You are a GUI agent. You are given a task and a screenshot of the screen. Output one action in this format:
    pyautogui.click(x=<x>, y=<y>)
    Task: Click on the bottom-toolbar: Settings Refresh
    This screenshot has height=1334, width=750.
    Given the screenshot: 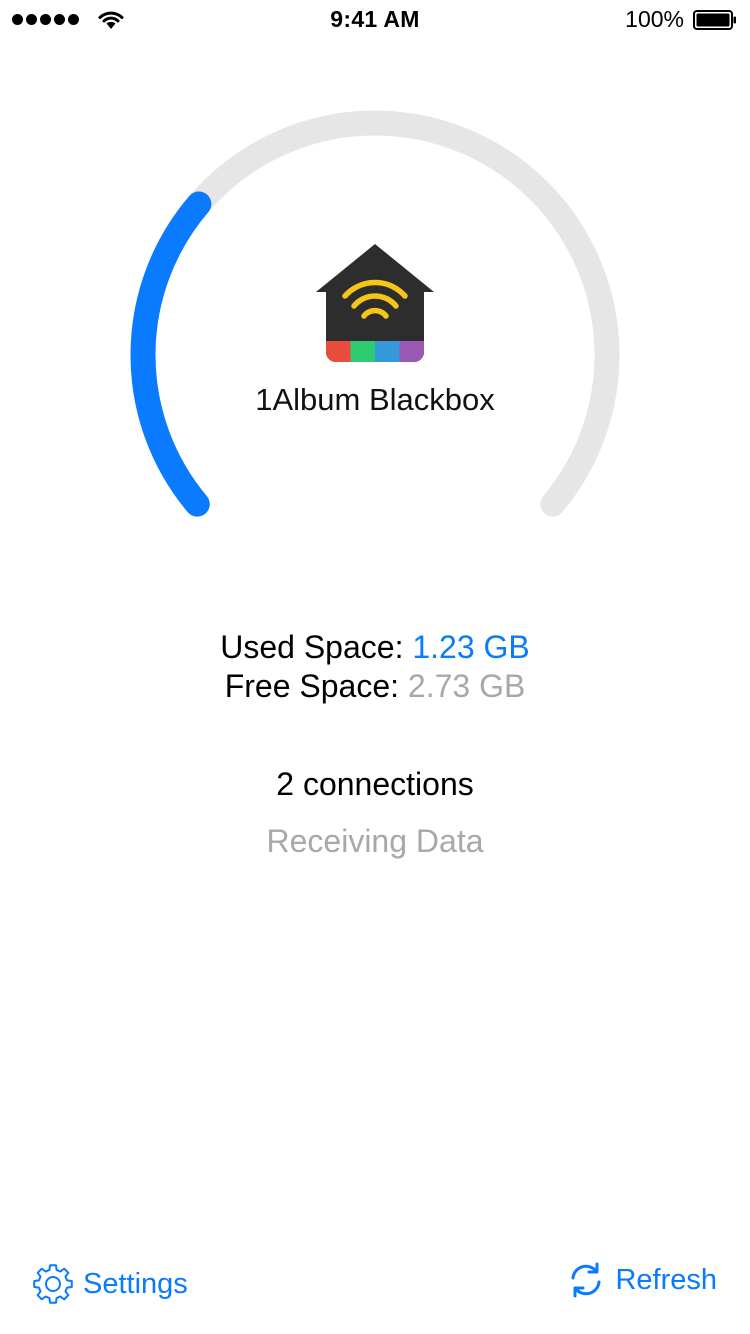 What is the action you would take?
    pyautogui.click(x=375, y=1284)
    